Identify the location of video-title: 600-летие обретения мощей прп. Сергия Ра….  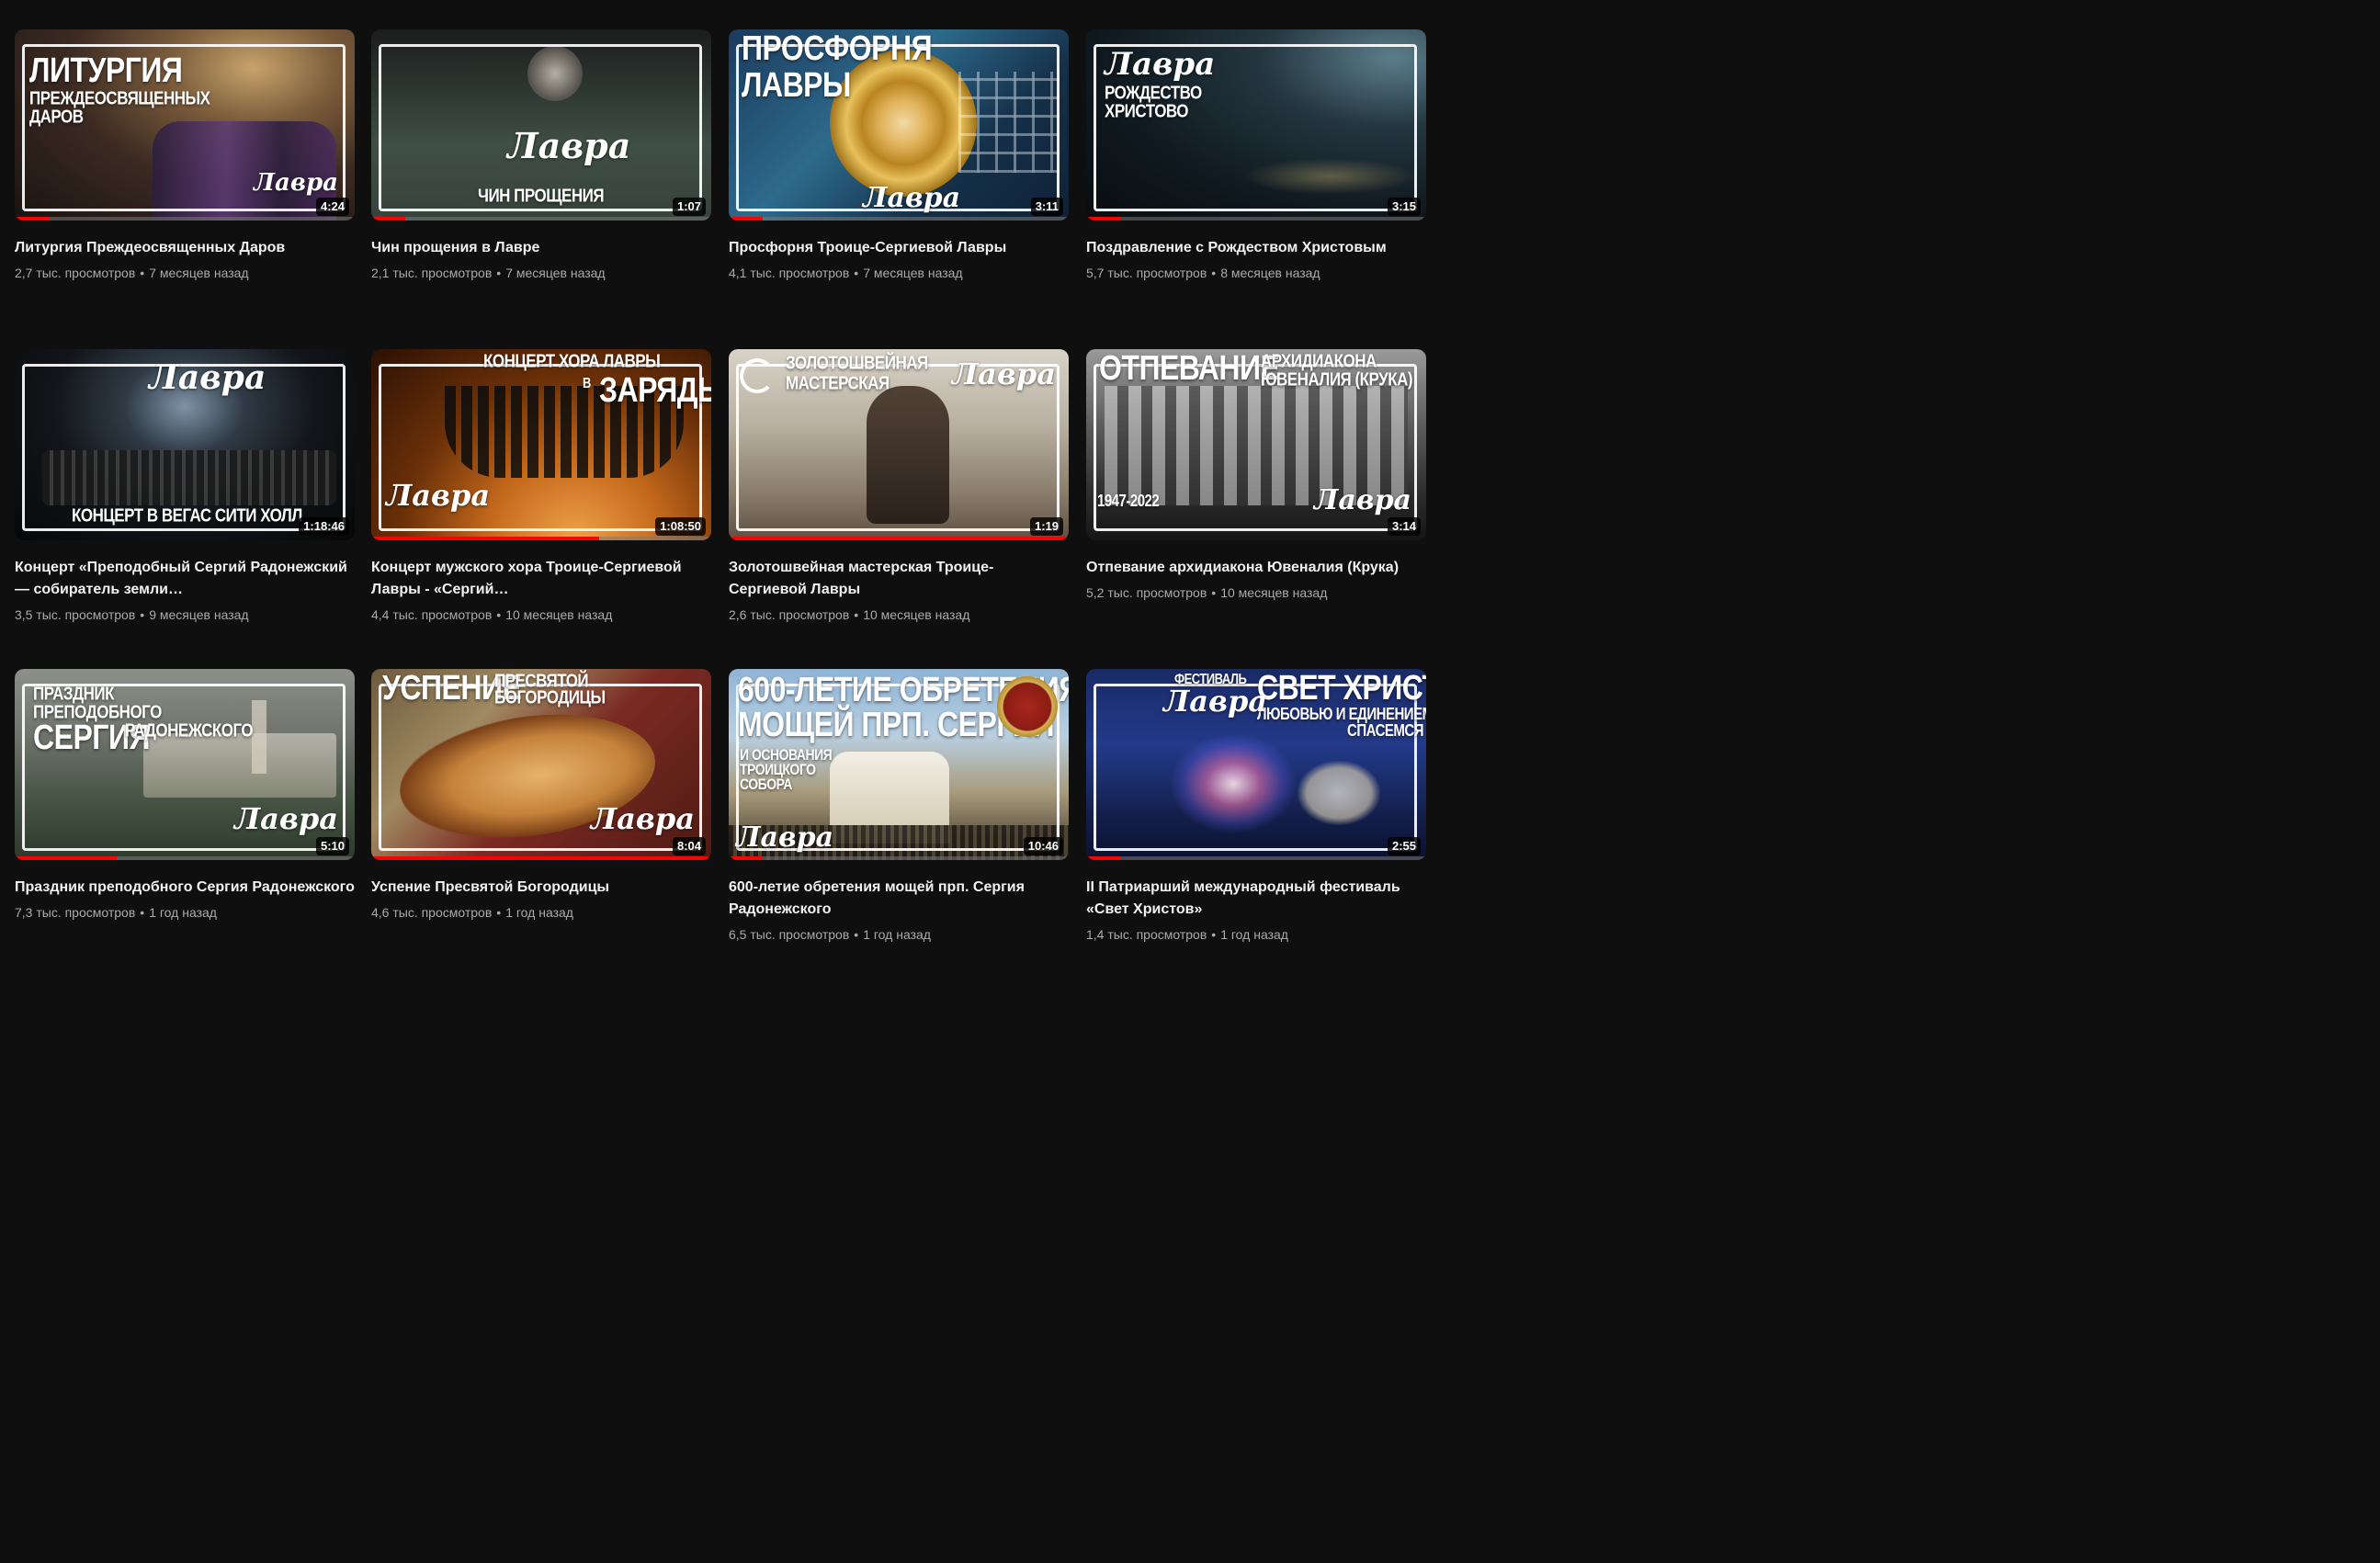
(899, 899).